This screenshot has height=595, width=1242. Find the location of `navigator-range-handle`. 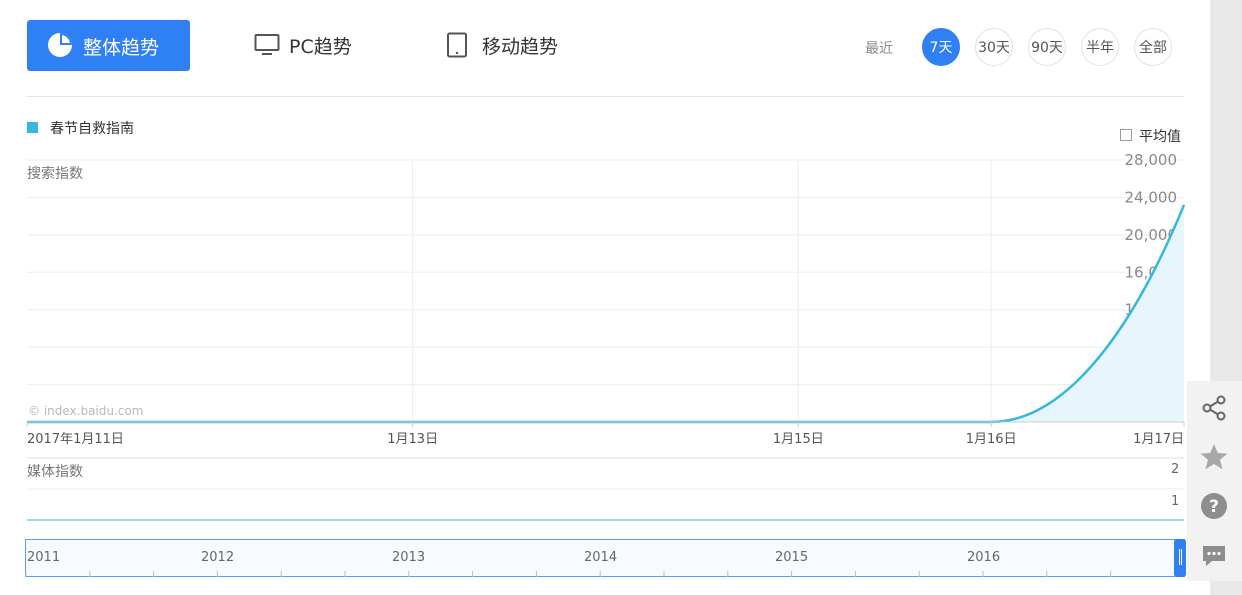

navigator-range-handle is located at coordinates (1180, 558).